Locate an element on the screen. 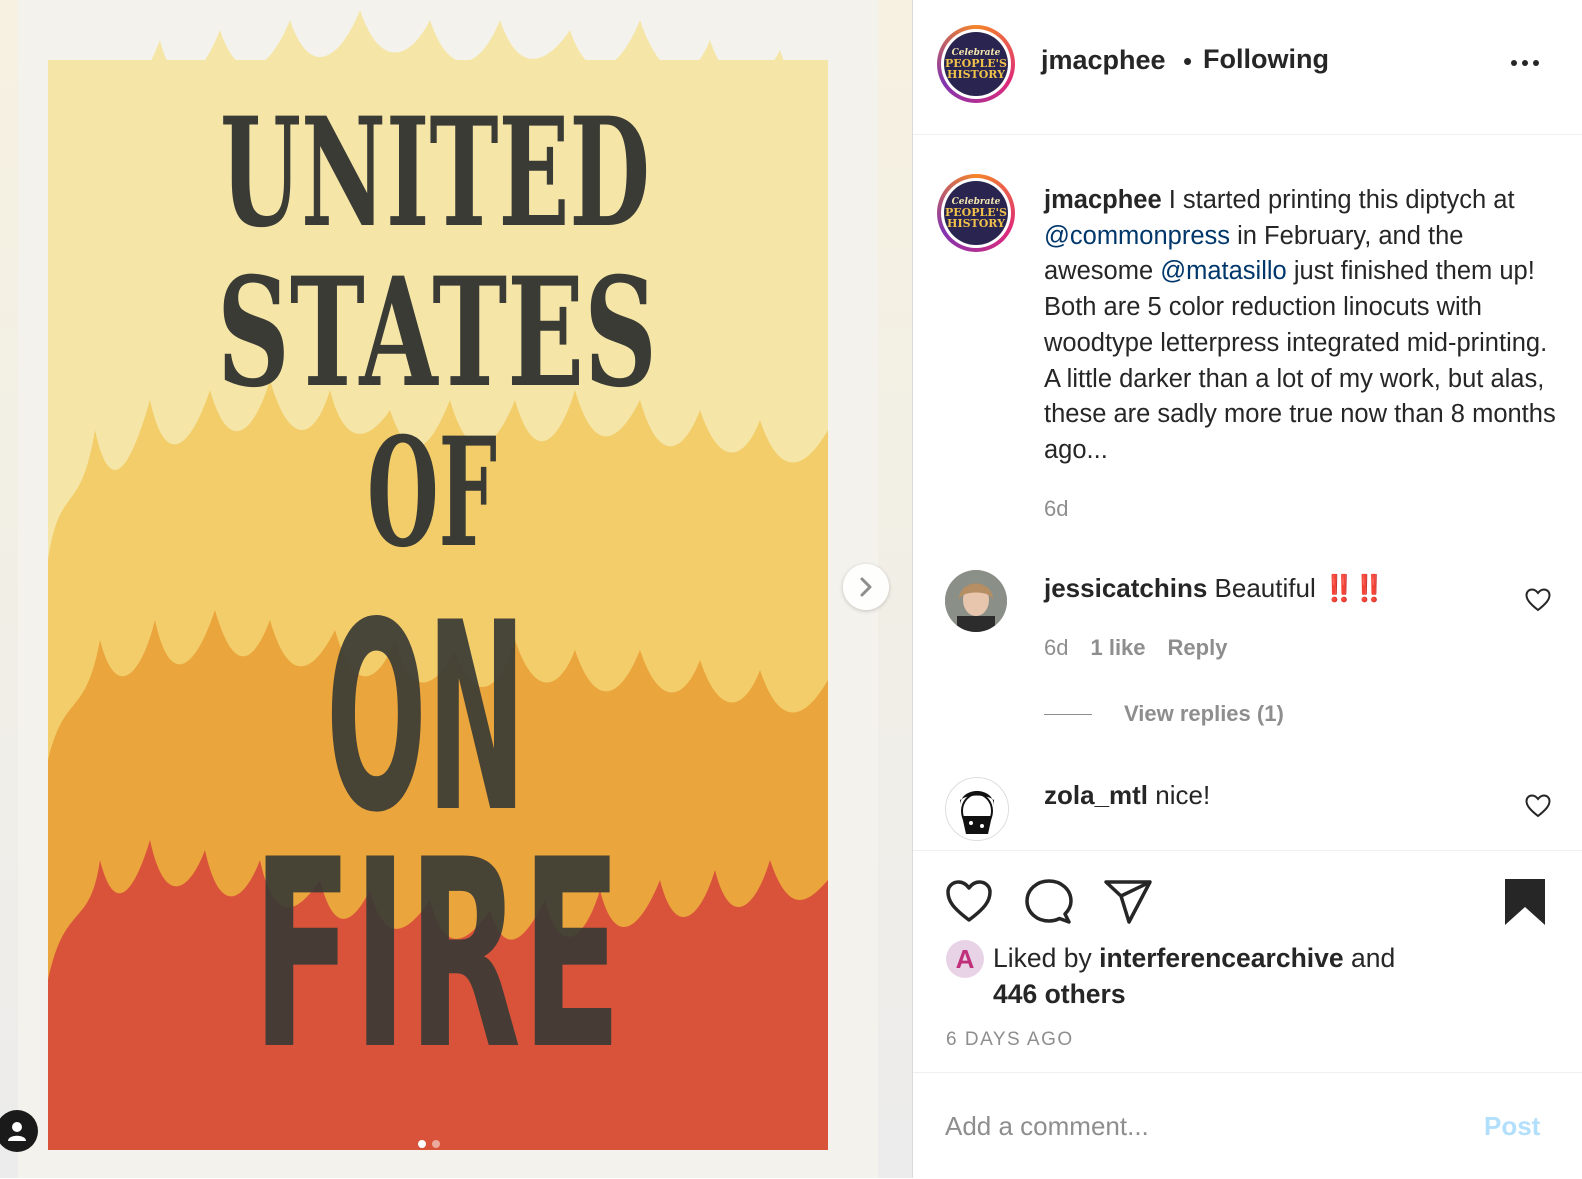 This screenshot has width=1582, height=1179. comment-meta: 6d 1 like Reply is located at coordinates (1146, 648).